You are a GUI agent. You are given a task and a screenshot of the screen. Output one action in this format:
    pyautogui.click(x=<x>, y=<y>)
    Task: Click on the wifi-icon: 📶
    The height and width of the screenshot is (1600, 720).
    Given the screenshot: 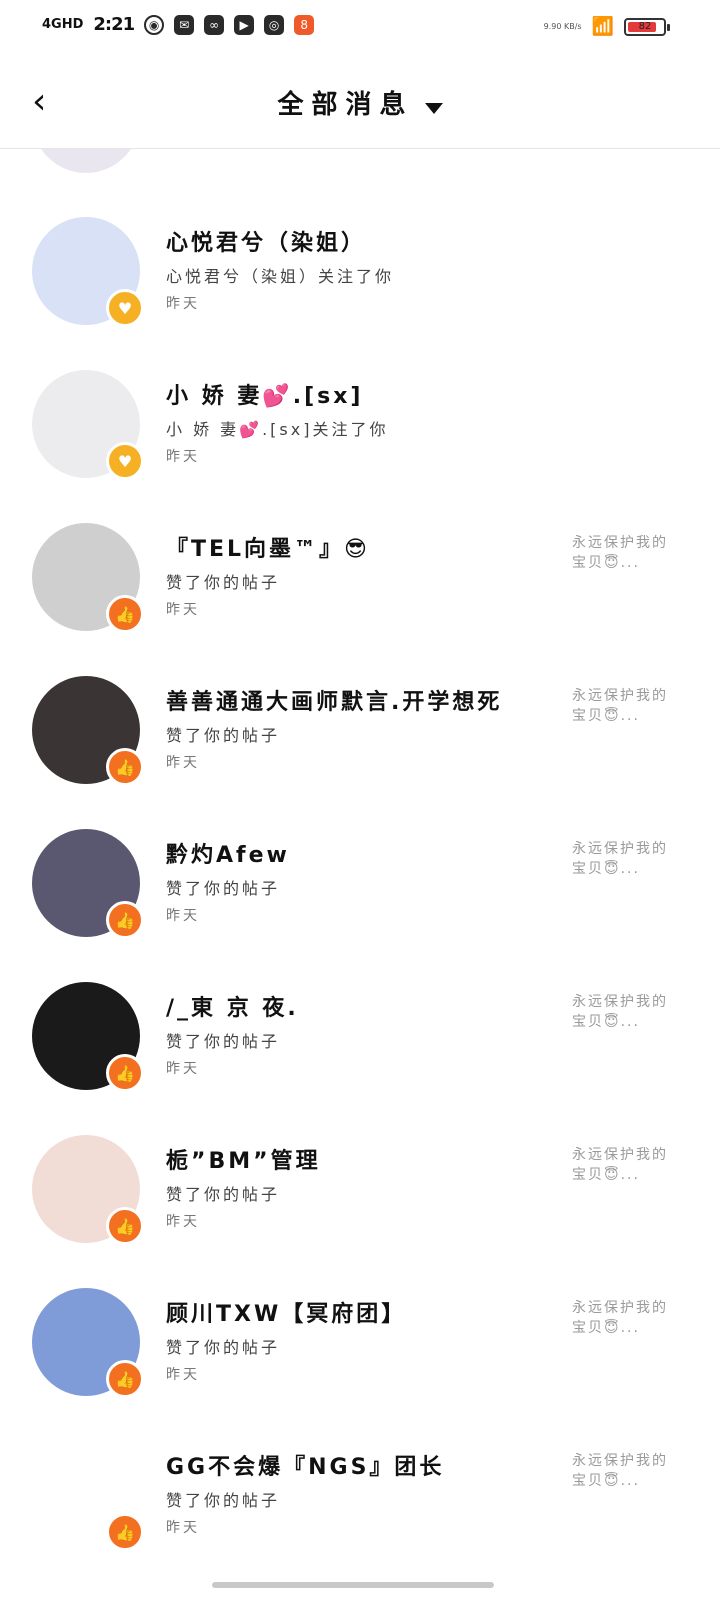 What is the action you would take?
    pyautogui.click(x=602, y=26)
    